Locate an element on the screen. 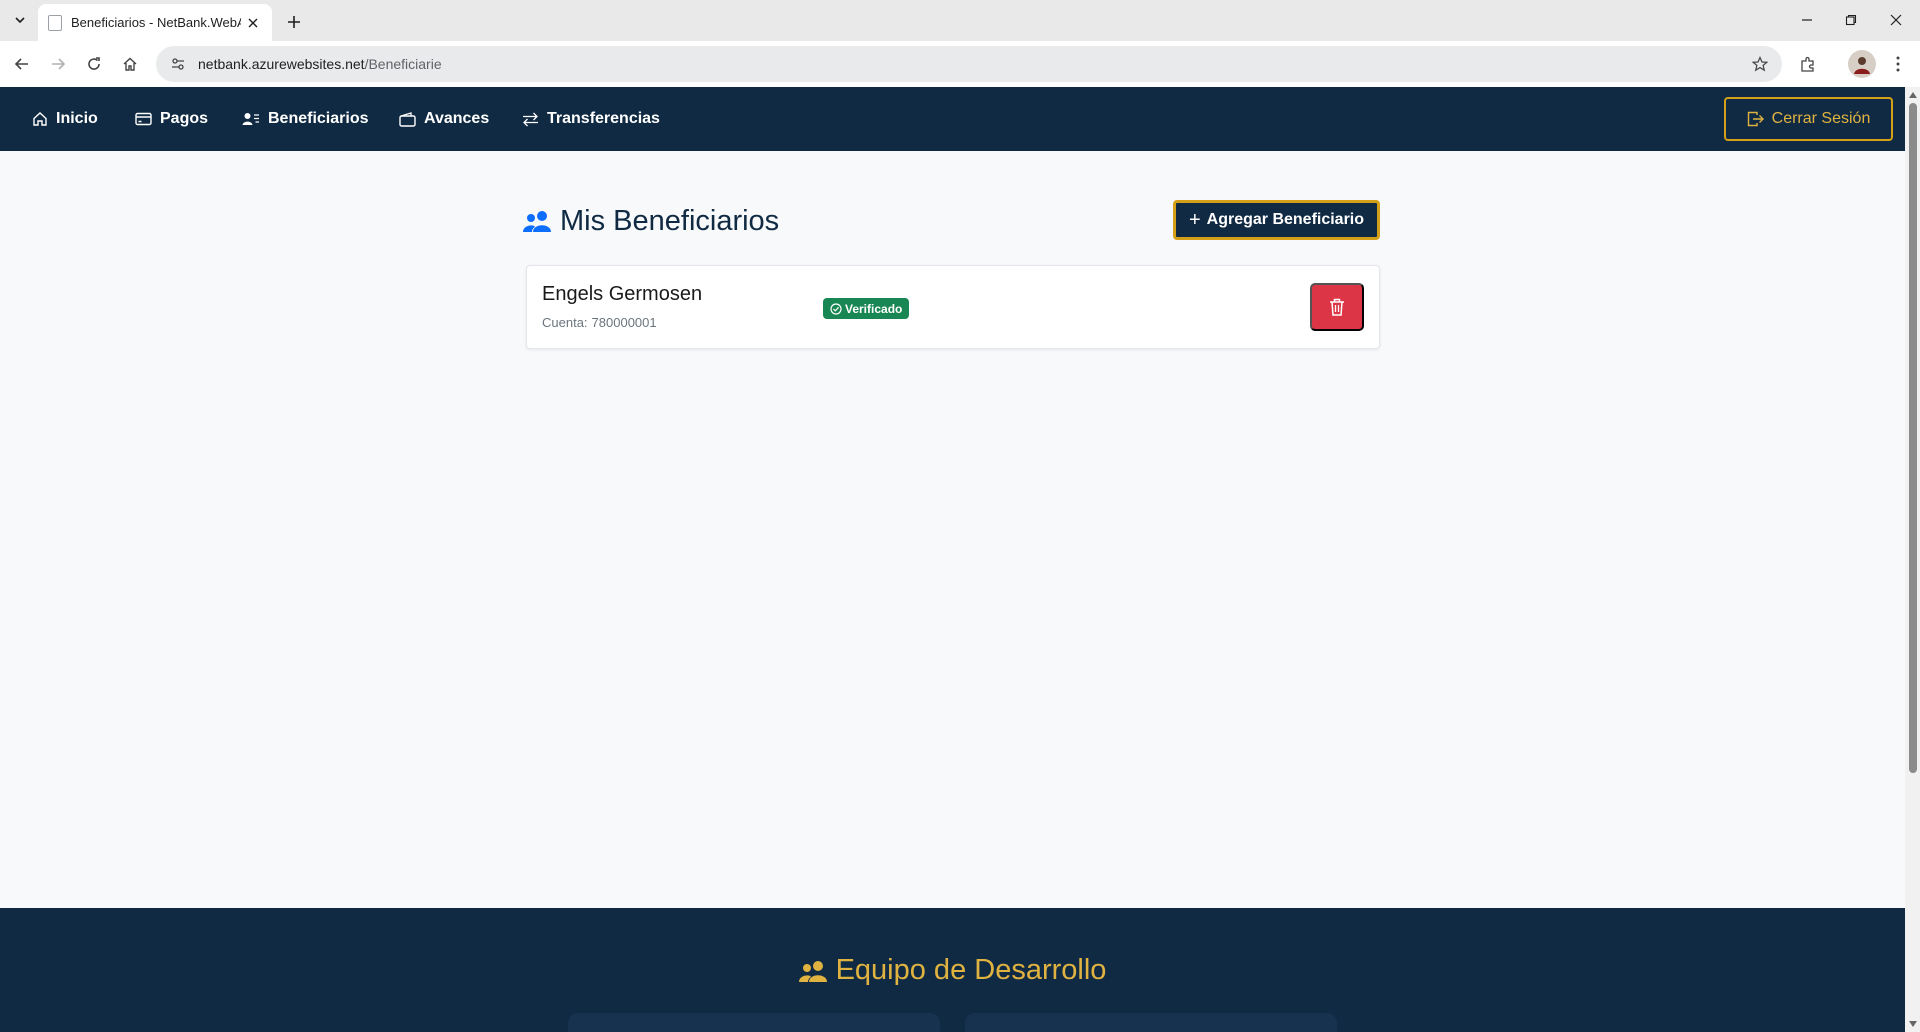  browser-tab-bar: Beneficiarios - NetBank.WebApp is located at coordinates (960, 20).